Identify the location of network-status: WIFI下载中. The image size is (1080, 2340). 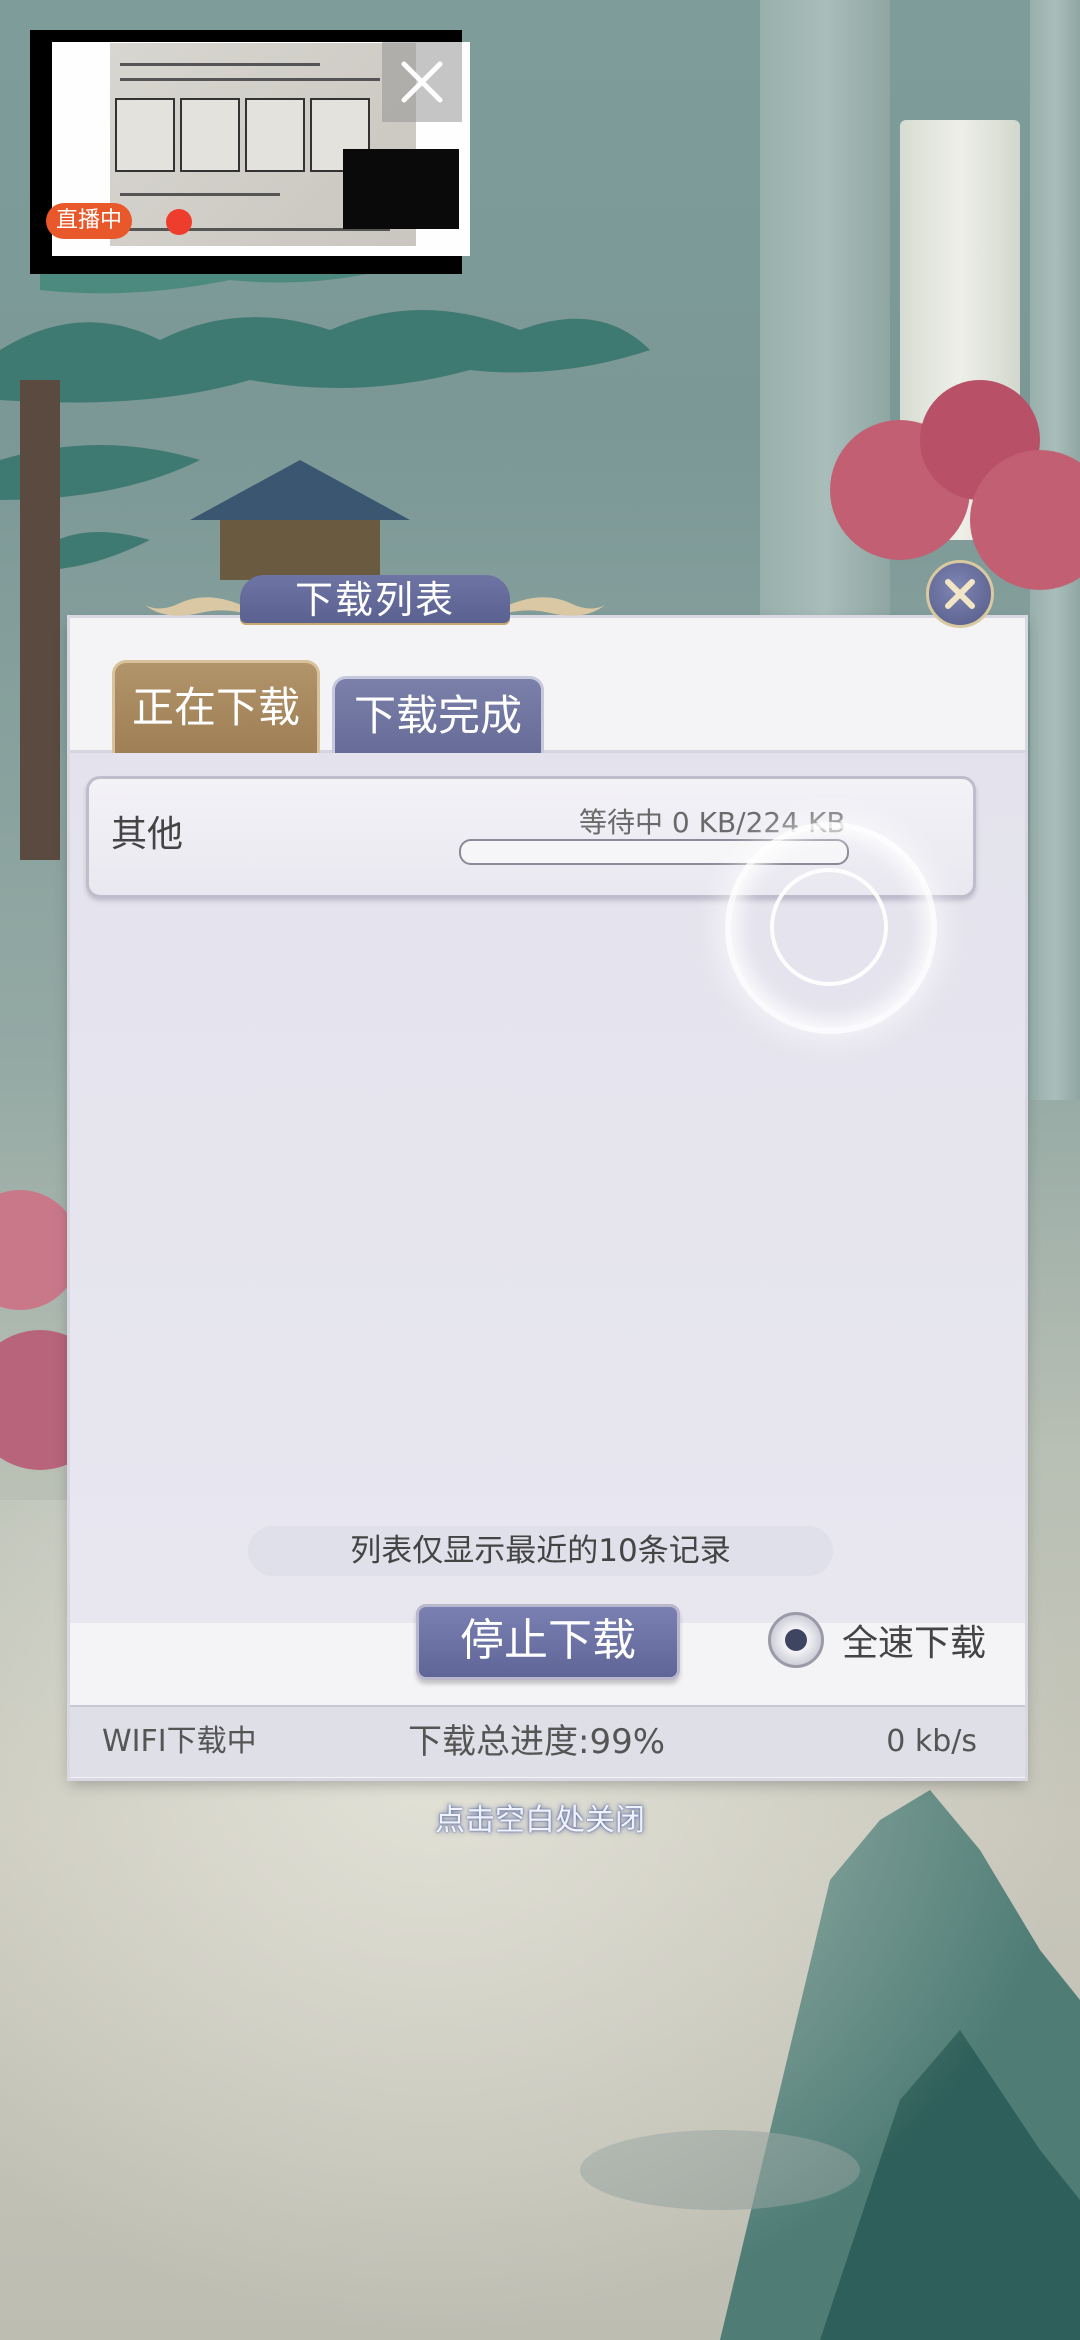
(179, 1741).